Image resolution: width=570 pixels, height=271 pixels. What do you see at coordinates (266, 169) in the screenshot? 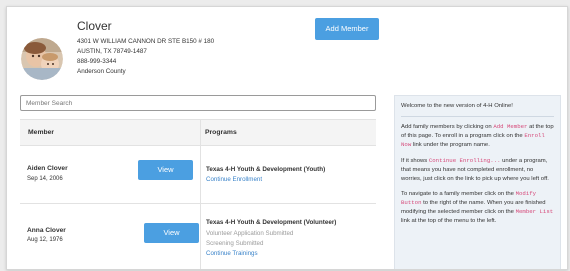
I see `program-name: Texas 4-H Youth & Development (Youth)` at bounding box center [266, 169].